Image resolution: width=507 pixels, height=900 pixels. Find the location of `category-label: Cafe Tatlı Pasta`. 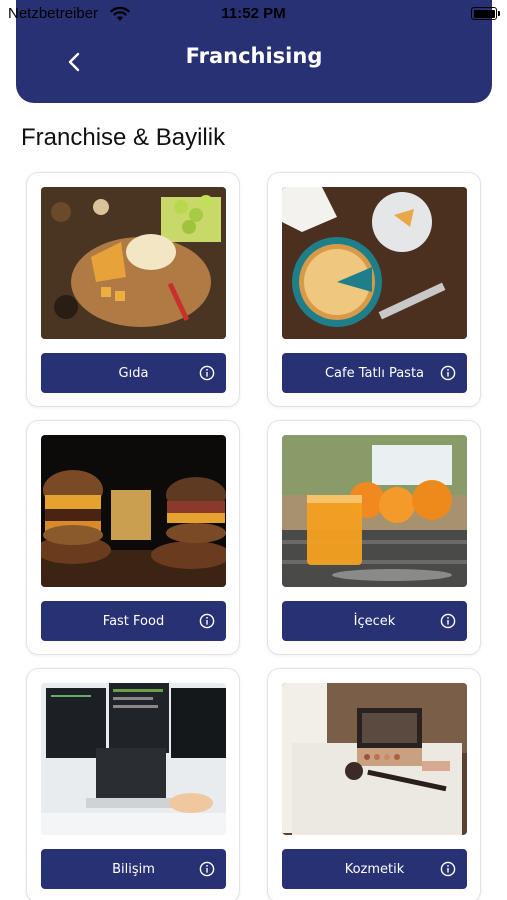

category-label: Cafe Tatlı Pasta is located at coordinates (374, 373).